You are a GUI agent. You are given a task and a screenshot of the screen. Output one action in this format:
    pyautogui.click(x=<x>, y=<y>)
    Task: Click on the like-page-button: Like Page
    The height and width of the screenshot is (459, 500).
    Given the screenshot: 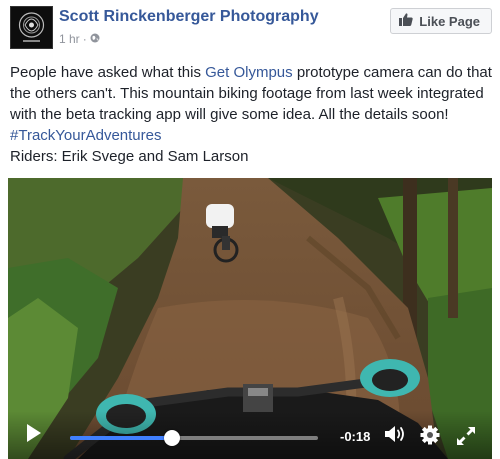 What is the action you would take?
    pyautogui.click(x=441, y=21)
    